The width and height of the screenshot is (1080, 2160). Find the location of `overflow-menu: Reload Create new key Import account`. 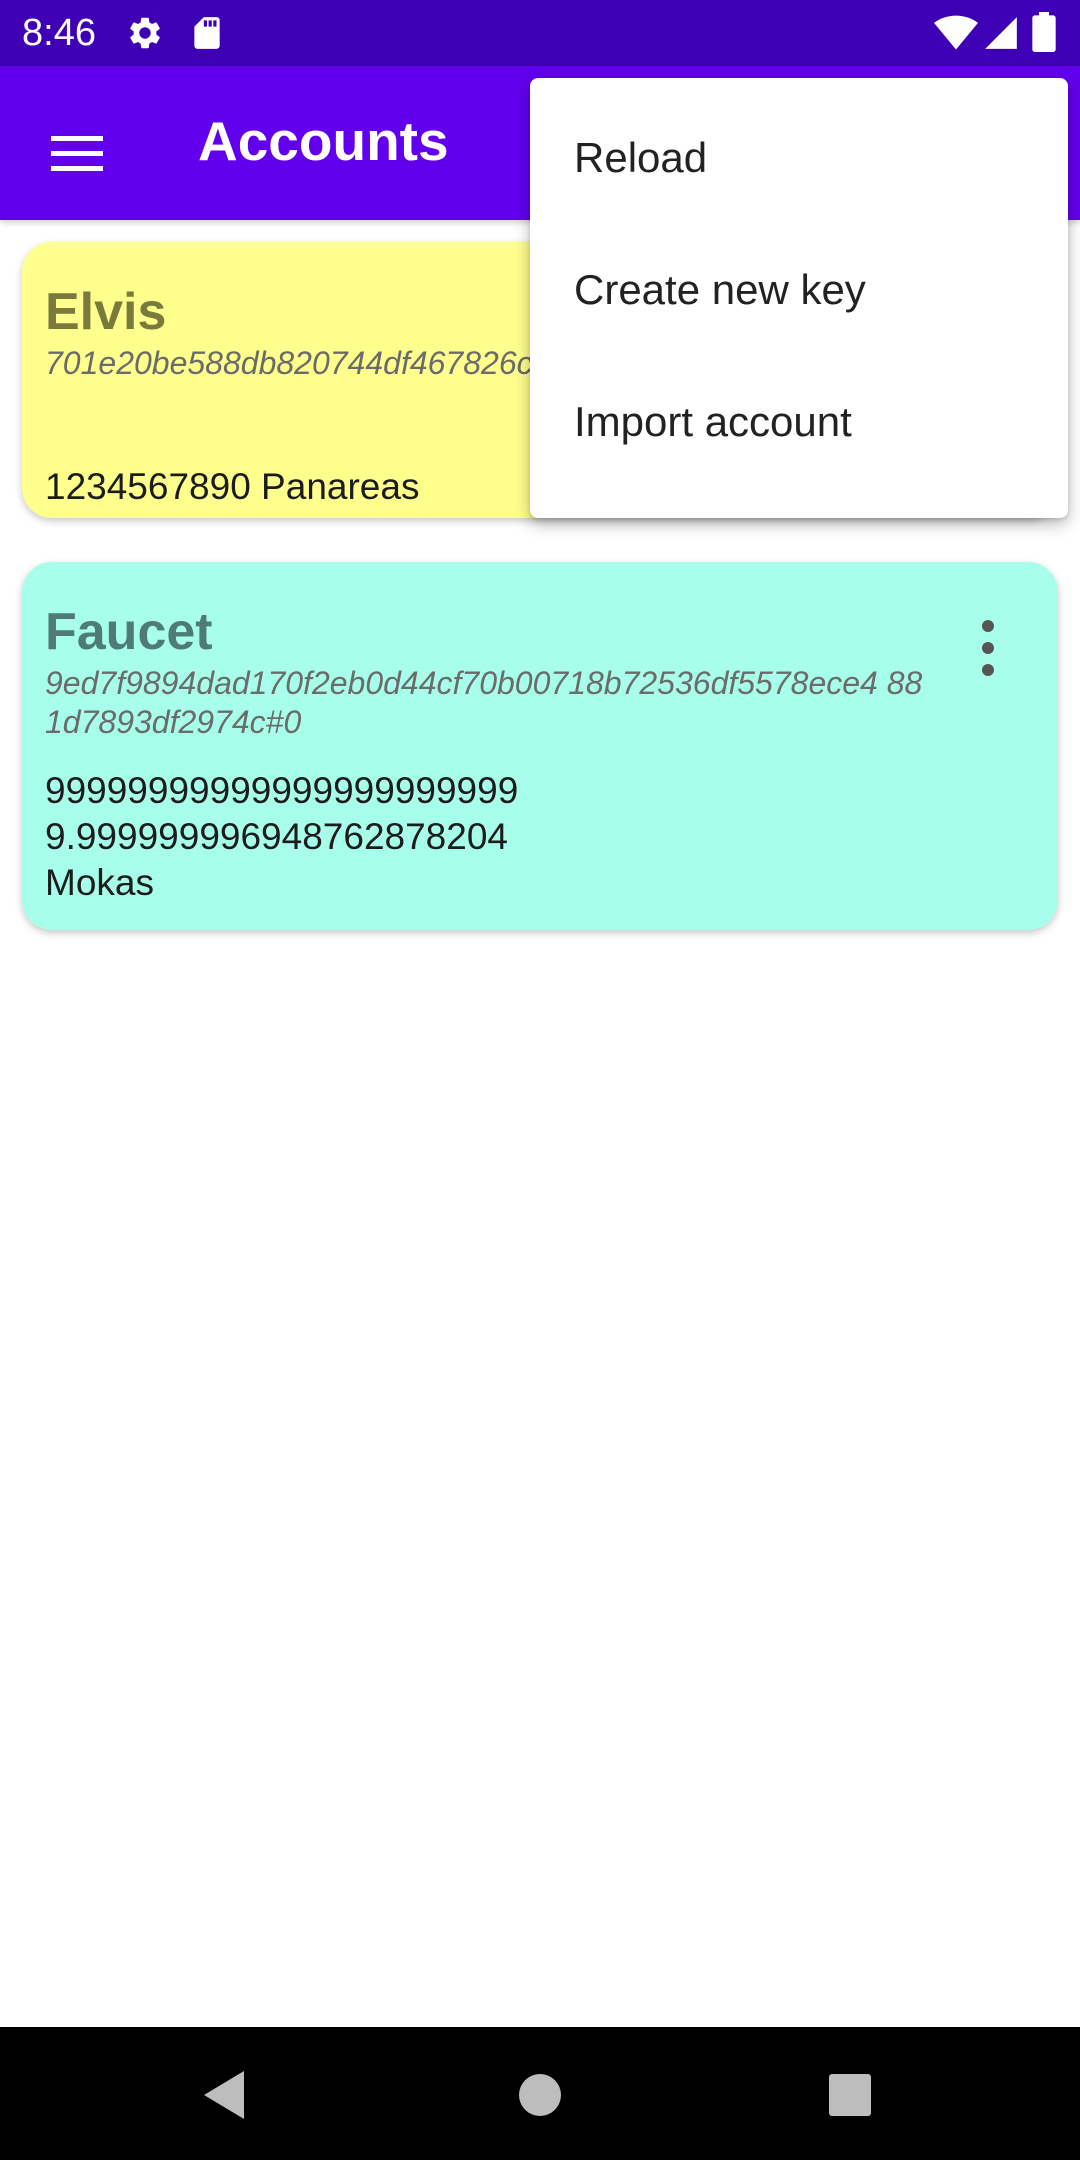

overflow-menu: Reload Create new key Import account is located at coordinates (799, 298).